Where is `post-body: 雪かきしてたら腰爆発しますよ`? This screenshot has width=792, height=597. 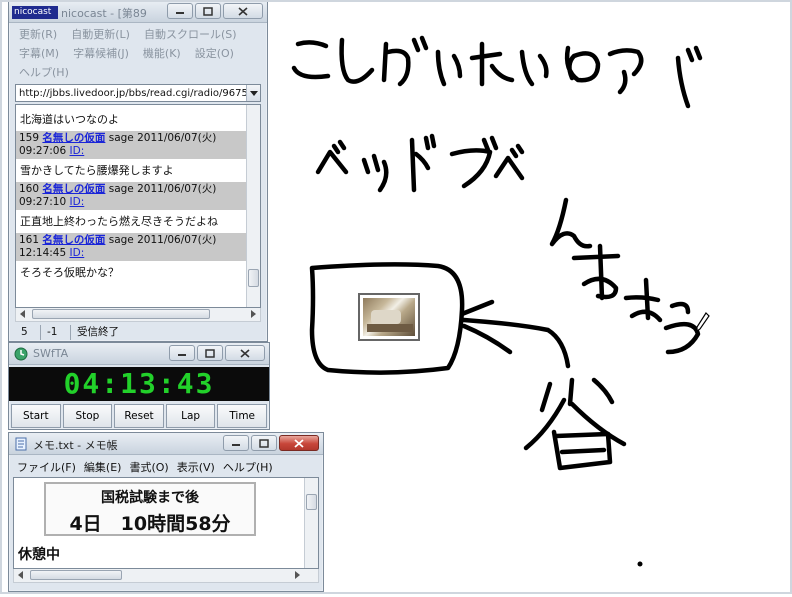
post-body: 雪かきしてたら腰爆発しますよ is located at coordinates (97, 170).